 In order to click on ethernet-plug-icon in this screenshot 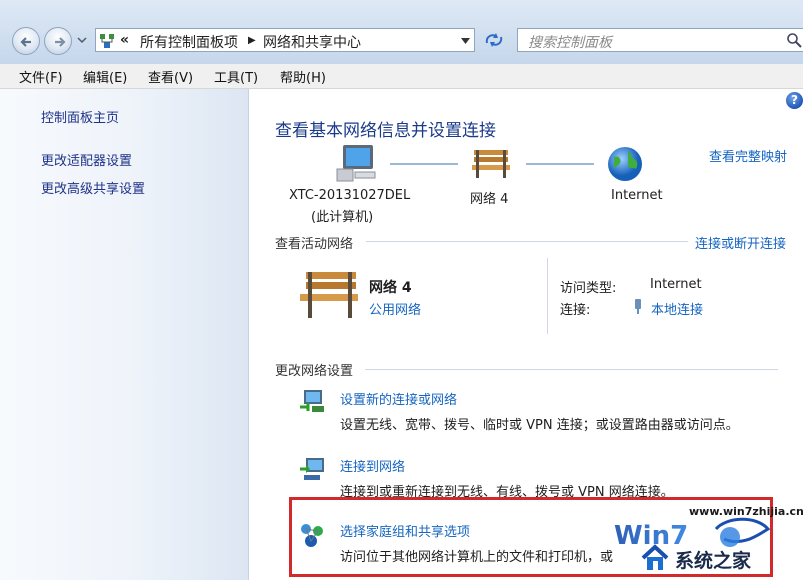, I will do `click(638, 306)`.